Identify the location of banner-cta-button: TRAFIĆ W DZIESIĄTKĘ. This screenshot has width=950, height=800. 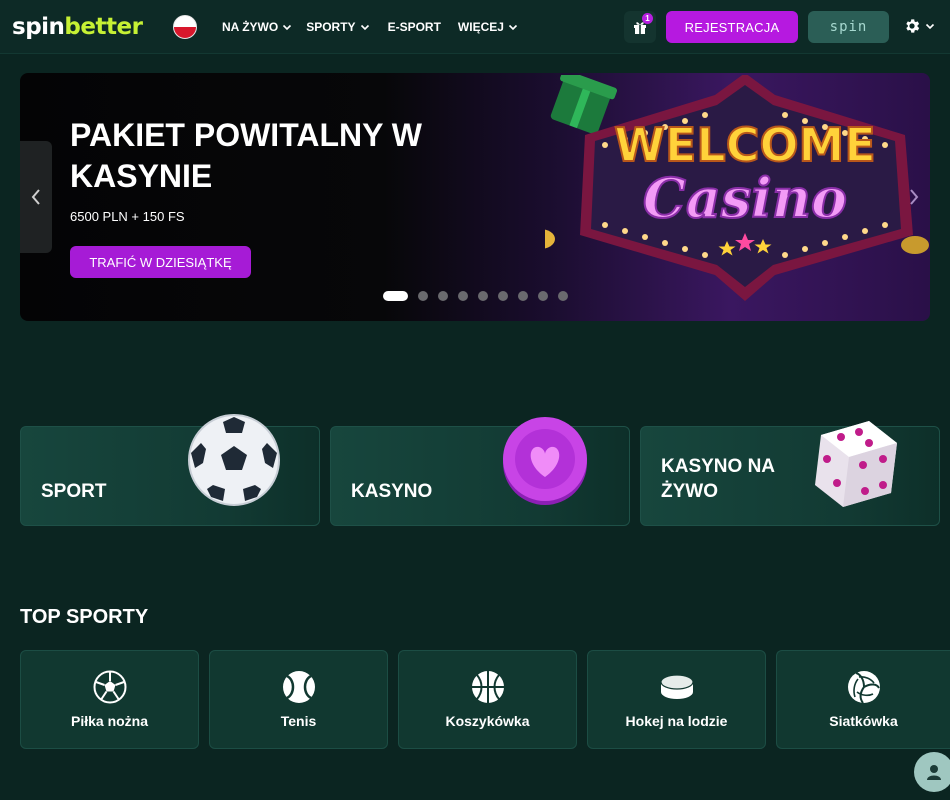
(160, 262).